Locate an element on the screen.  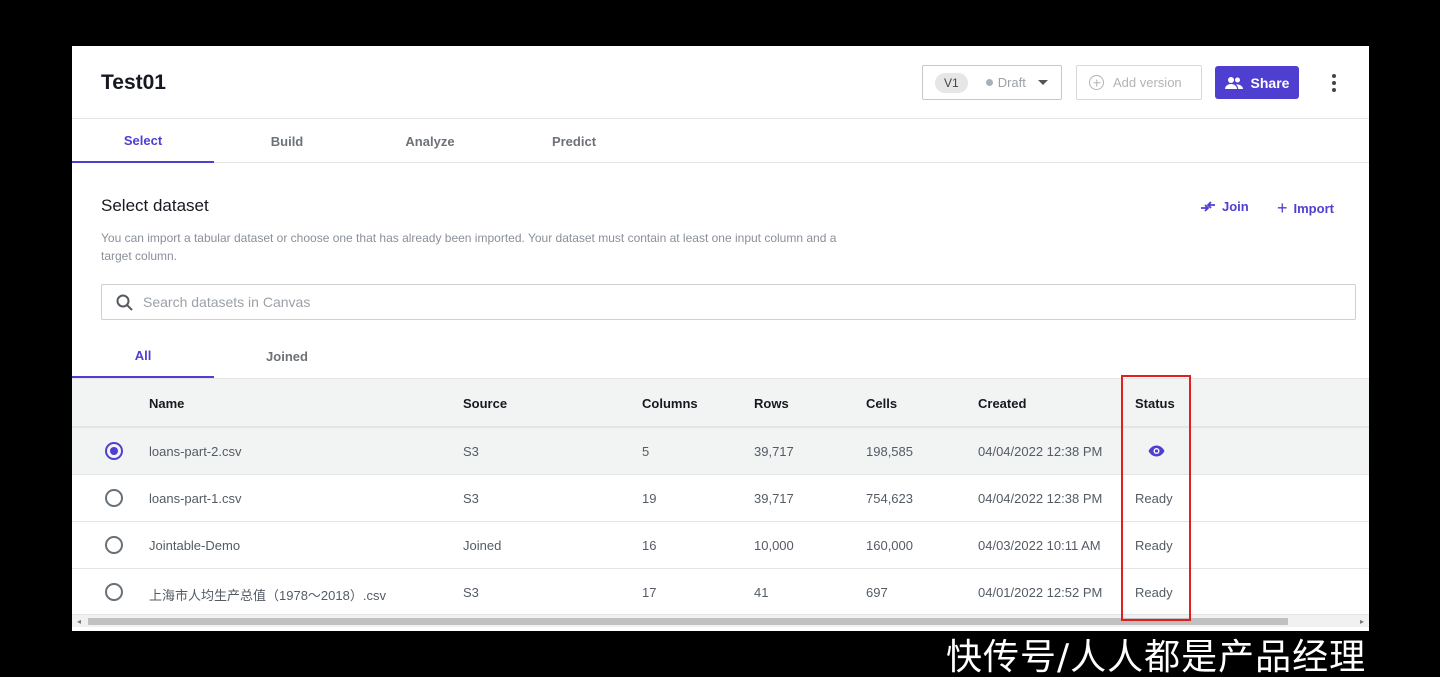
cell-columns: 19 is located at coordinates (649, 498).